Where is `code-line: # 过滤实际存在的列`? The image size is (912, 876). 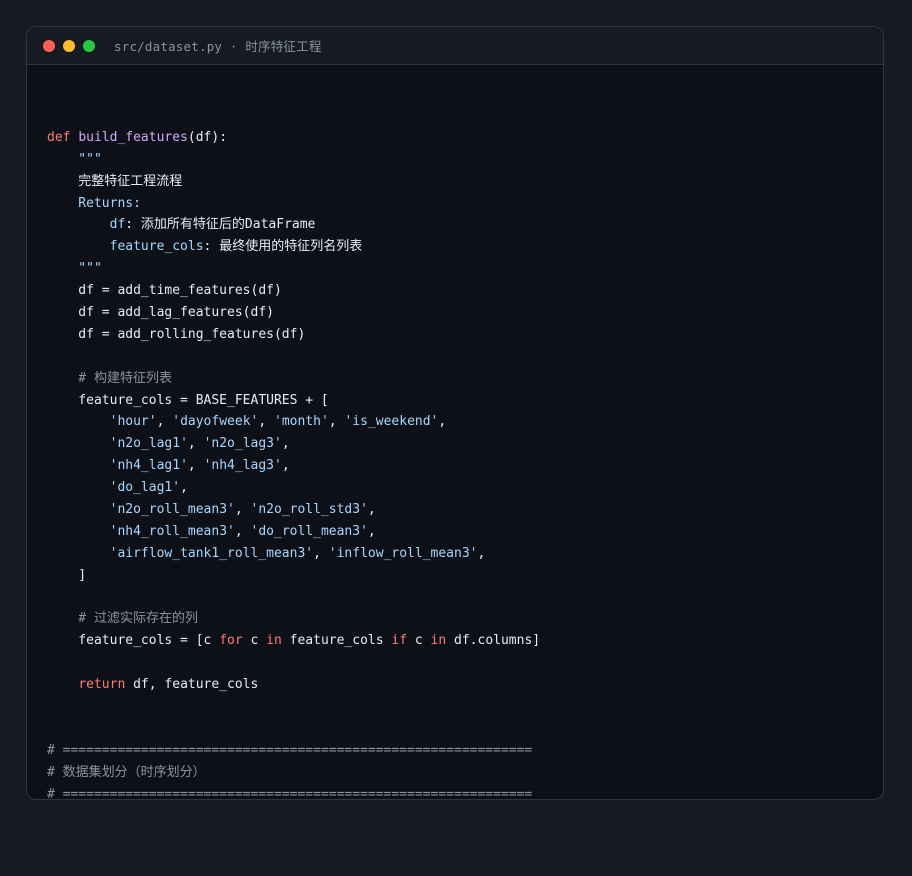 code-line: # 过滤实际存在的列 is located at coordinates (293, 619).